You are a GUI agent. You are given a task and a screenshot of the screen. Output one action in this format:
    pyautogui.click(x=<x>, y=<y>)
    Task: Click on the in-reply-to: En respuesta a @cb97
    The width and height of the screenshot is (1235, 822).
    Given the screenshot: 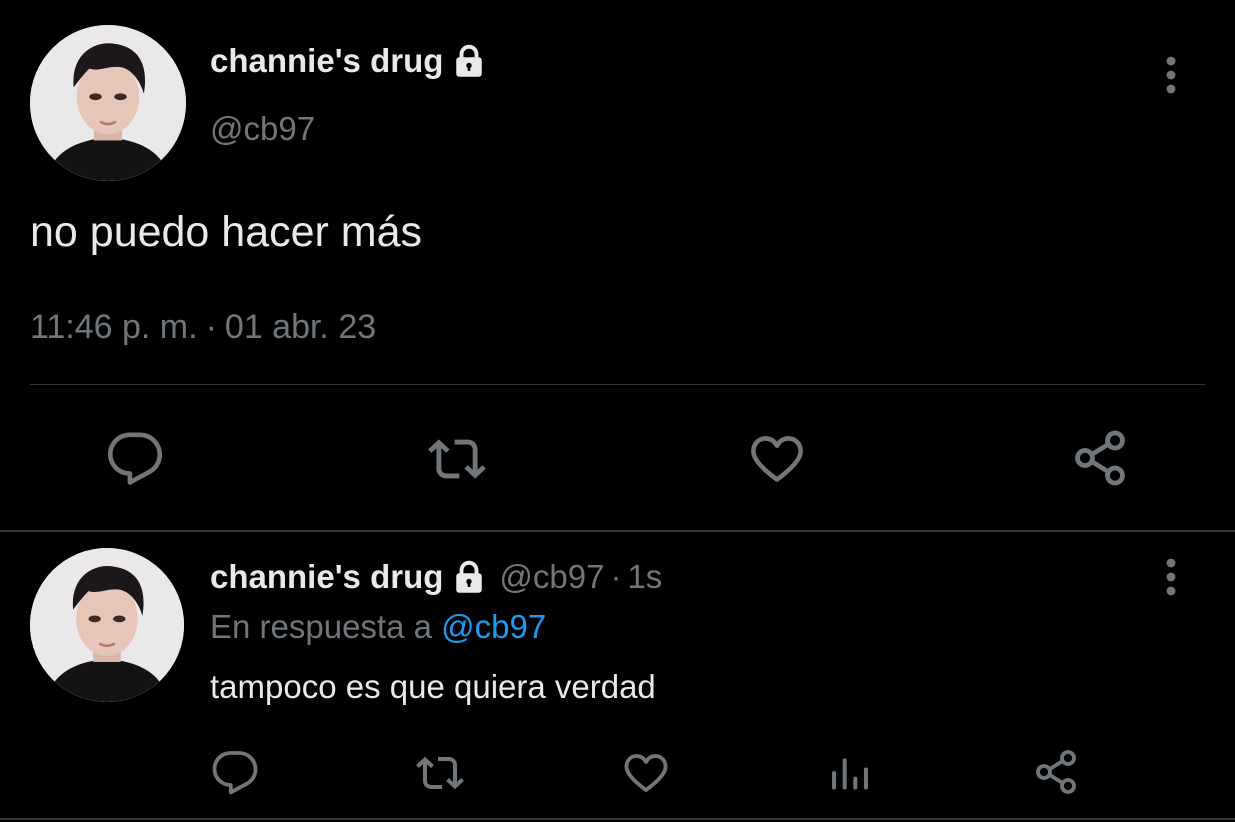 What is the action you would take?
    pyautogui.click(x=378, y=627)
    